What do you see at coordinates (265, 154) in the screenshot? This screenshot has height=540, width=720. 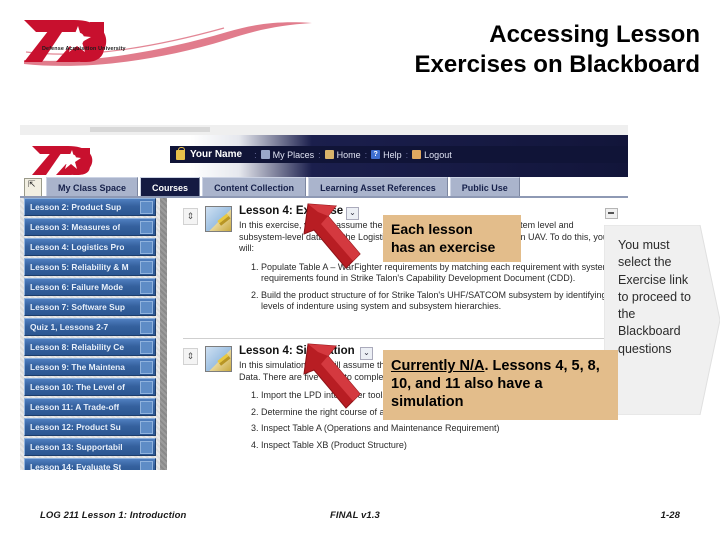 I see `places-icon` at bounding box center [265, 154].